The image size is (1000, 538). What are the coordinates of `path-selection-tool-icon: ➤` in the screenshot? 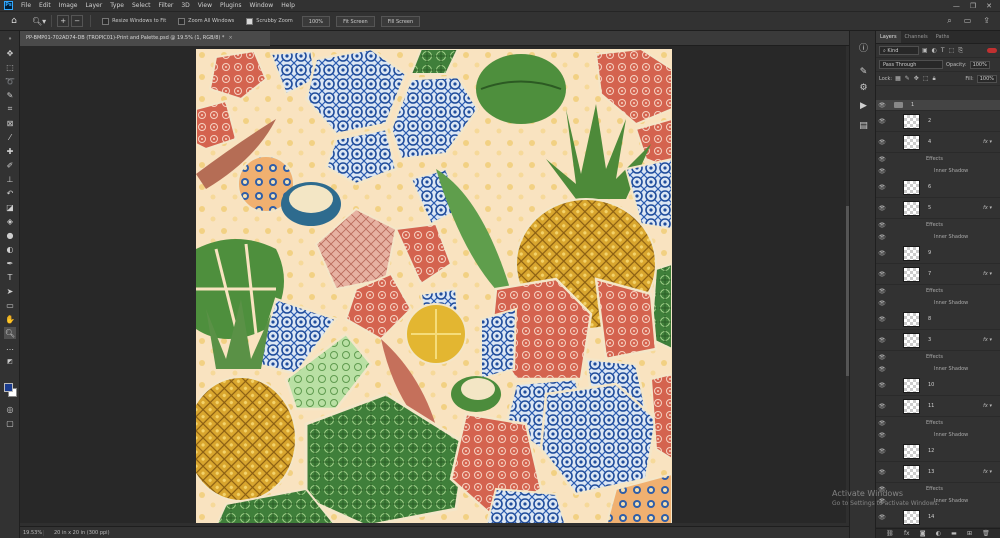 It's located at (10, 291).